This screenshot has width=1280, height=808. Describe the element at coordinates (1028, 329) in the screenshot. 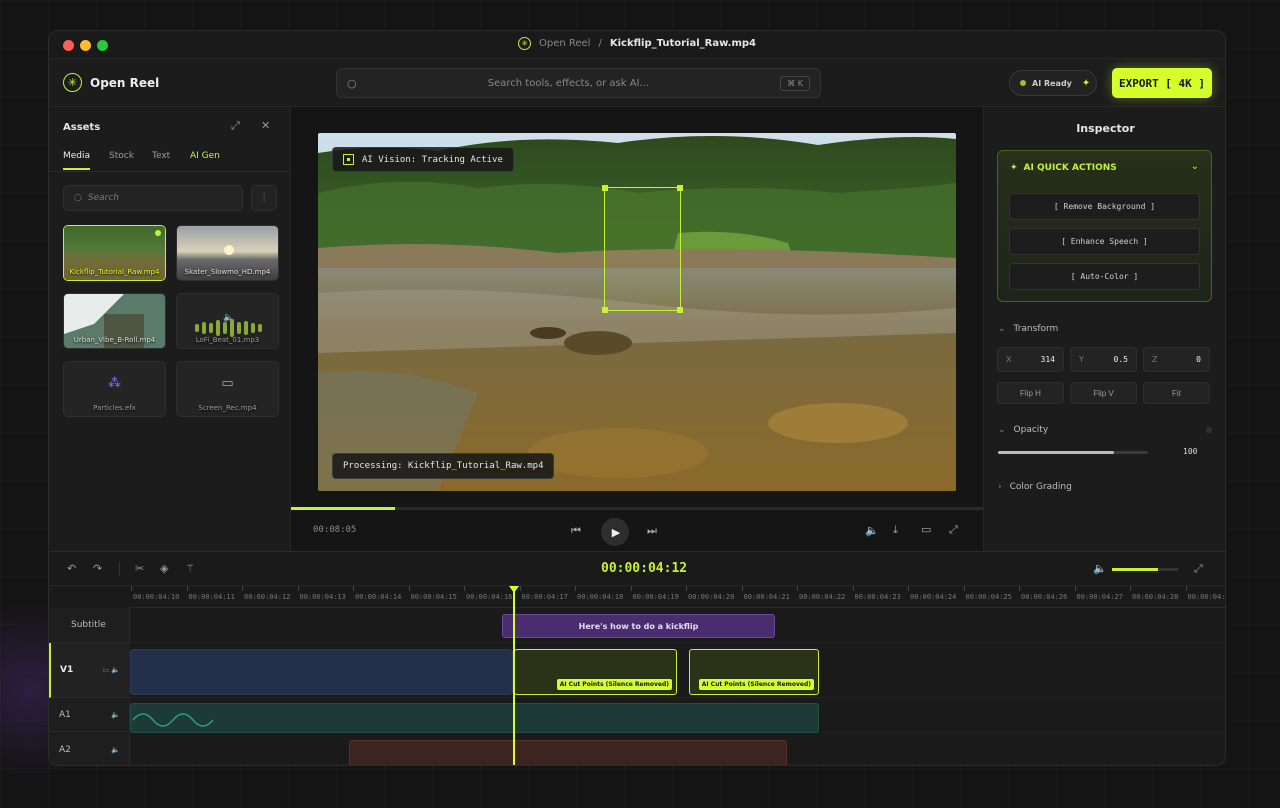

I see `transform-section: ⌄ Transform` at that location.